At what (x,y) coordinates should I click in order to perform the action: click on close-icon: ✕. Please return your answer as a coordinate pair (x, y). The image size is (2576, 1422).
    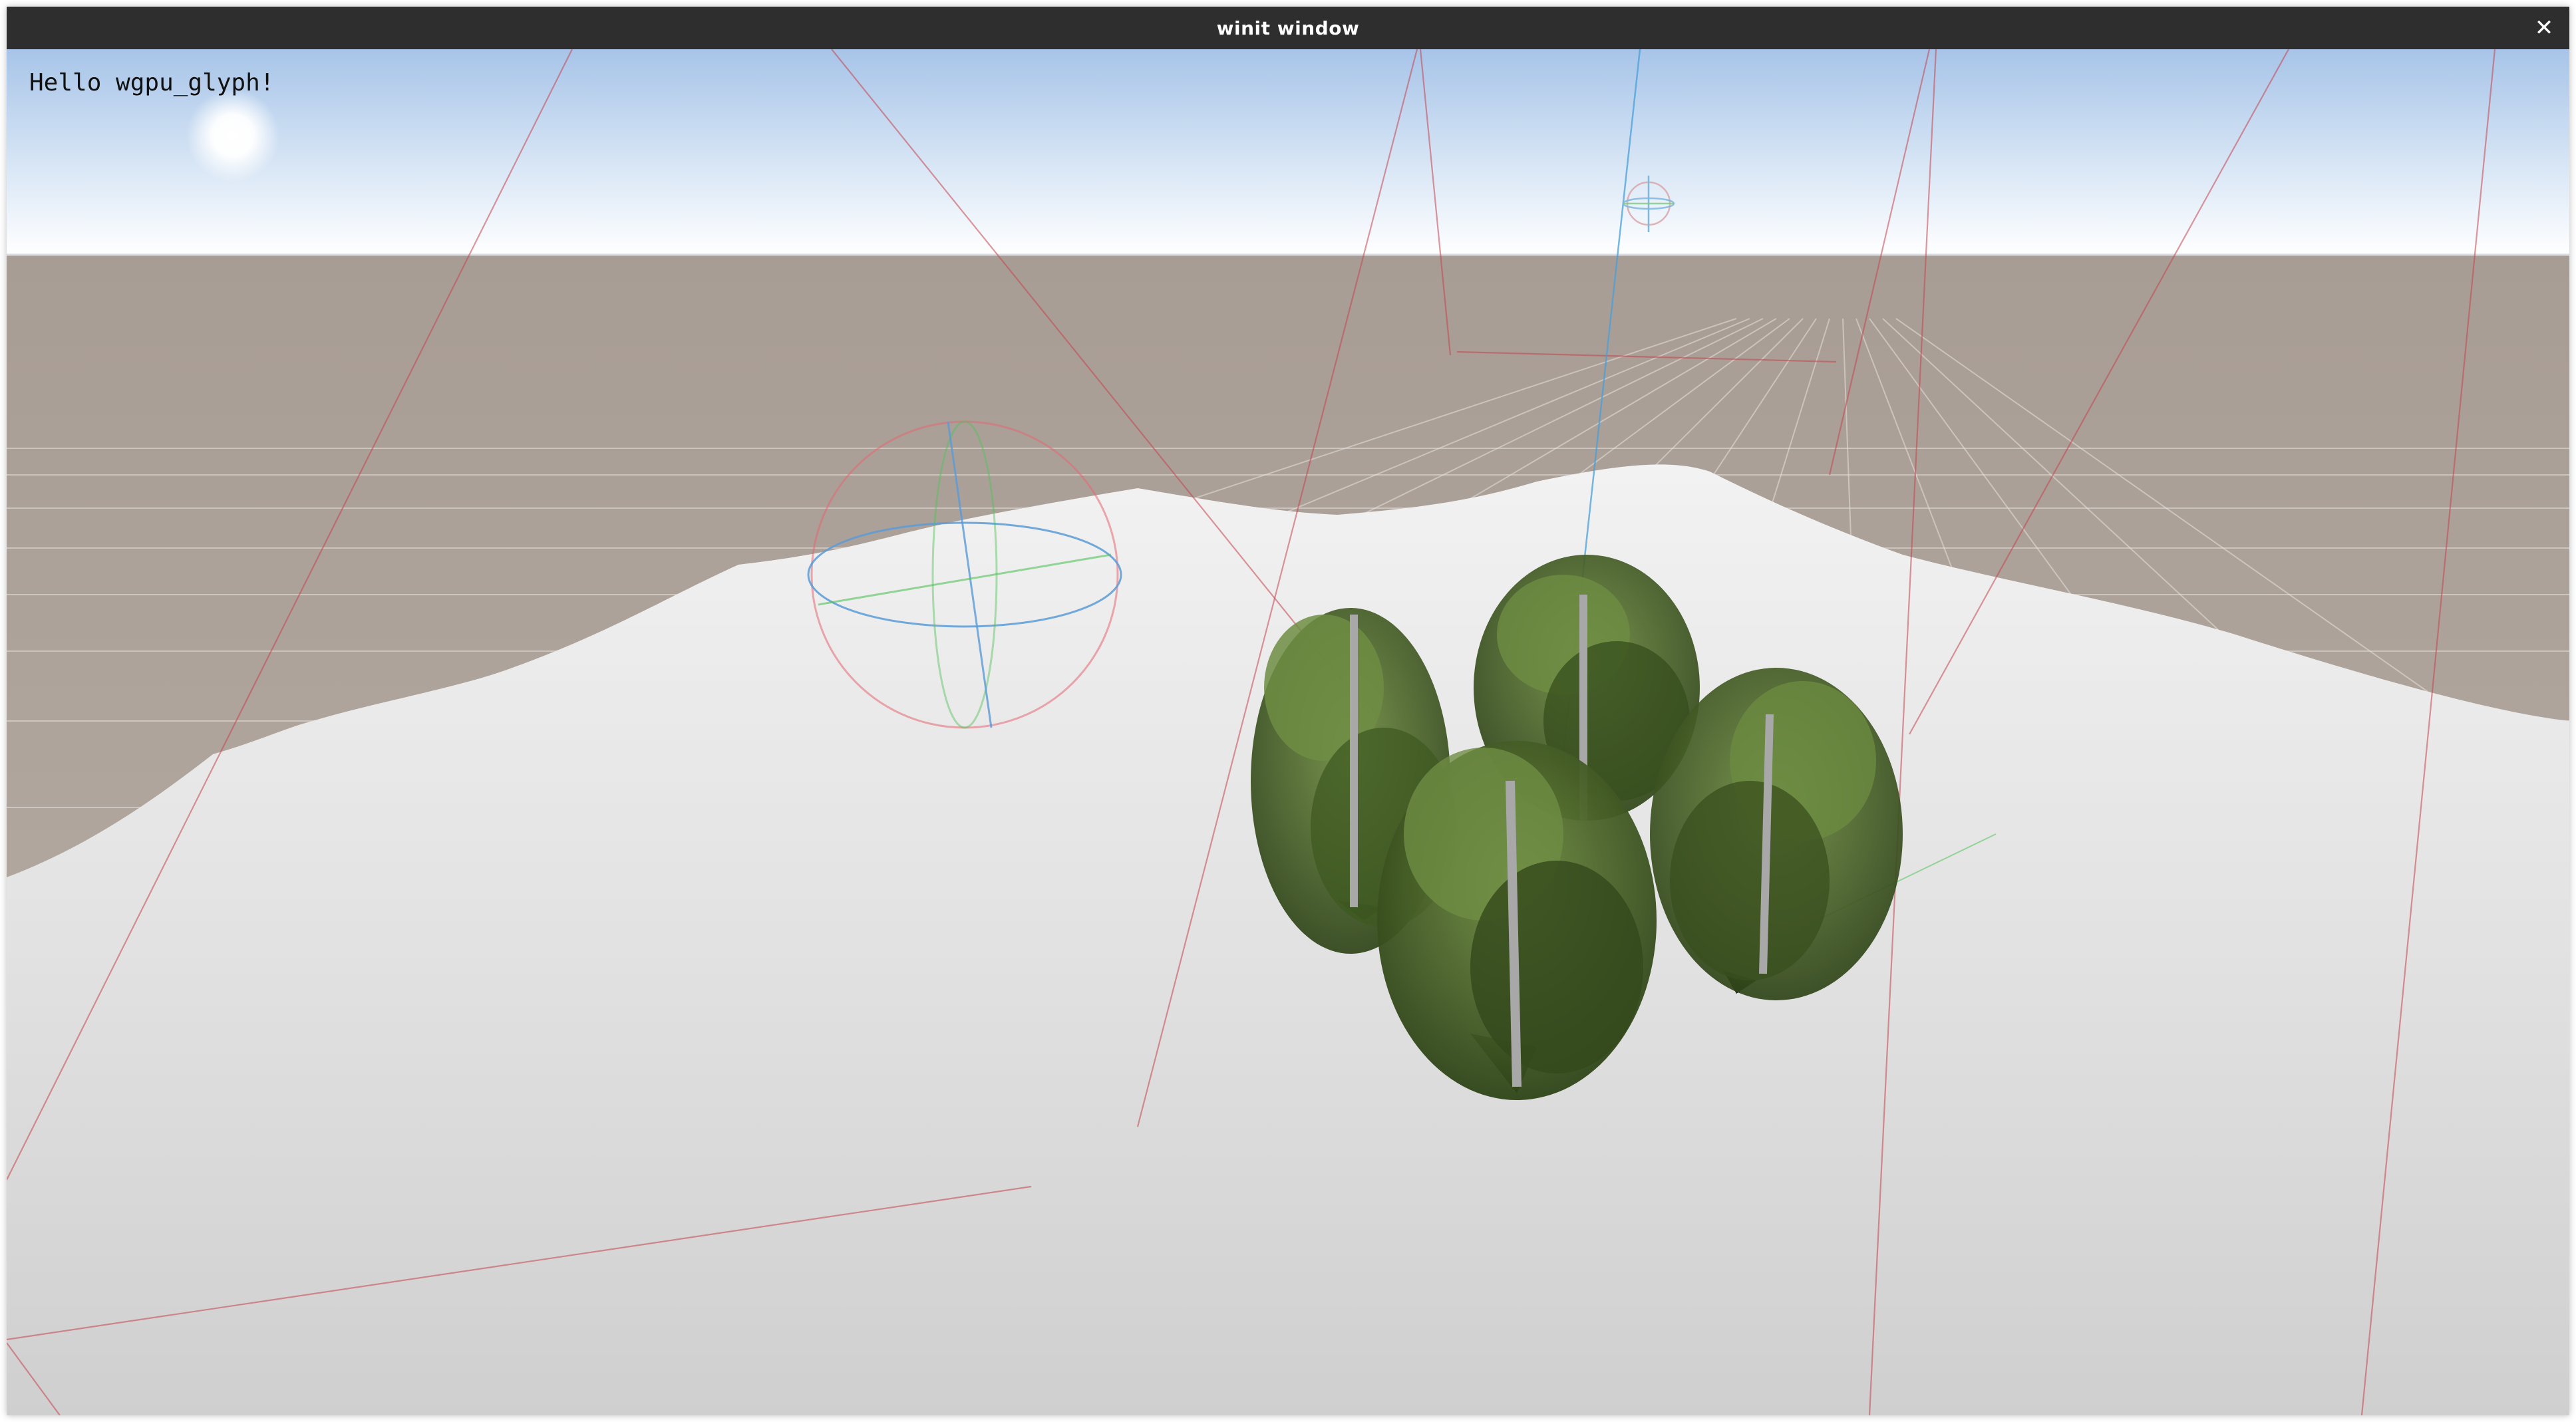
    Looking at the image, I should click on (2544, 28).